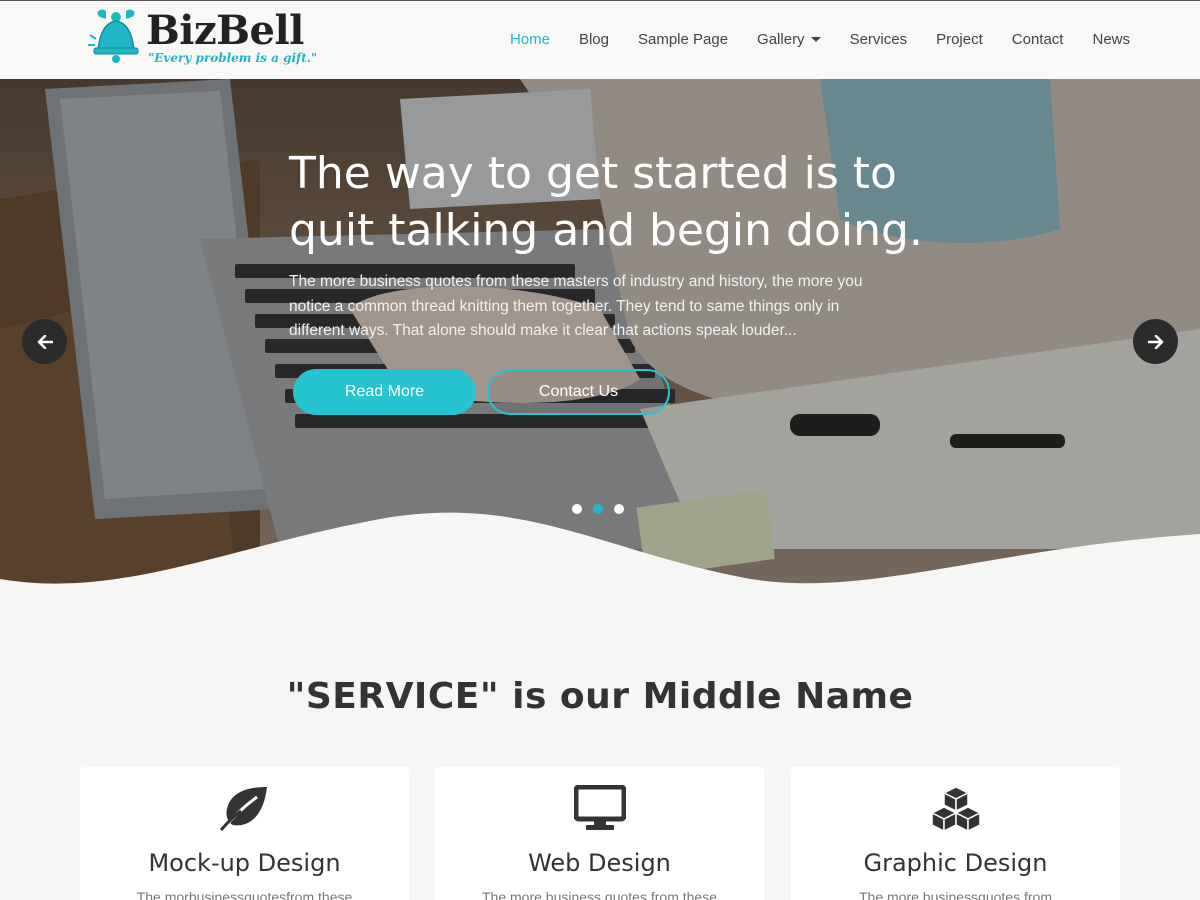  Describe the element at coordinates (1038, 39) in the screenshot. I see `nav-contact: Contact` at that location.